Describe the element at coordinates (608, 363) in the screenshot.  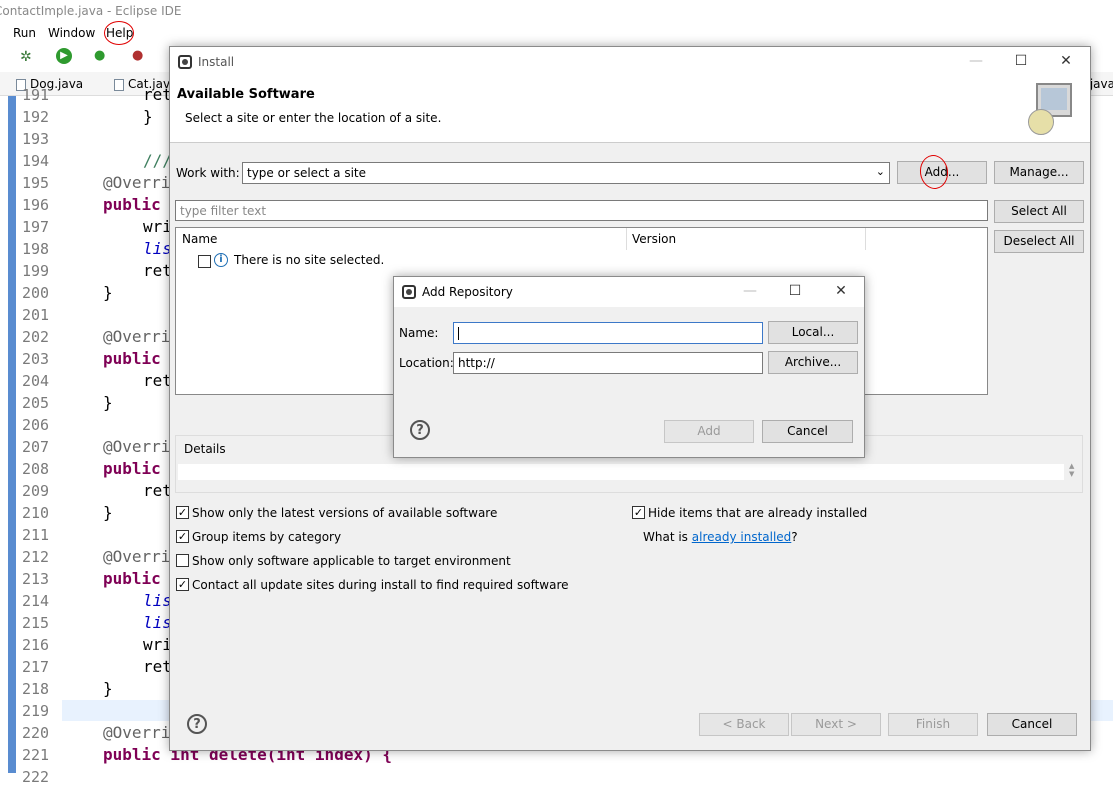
I see `location-input: http://` at that location.